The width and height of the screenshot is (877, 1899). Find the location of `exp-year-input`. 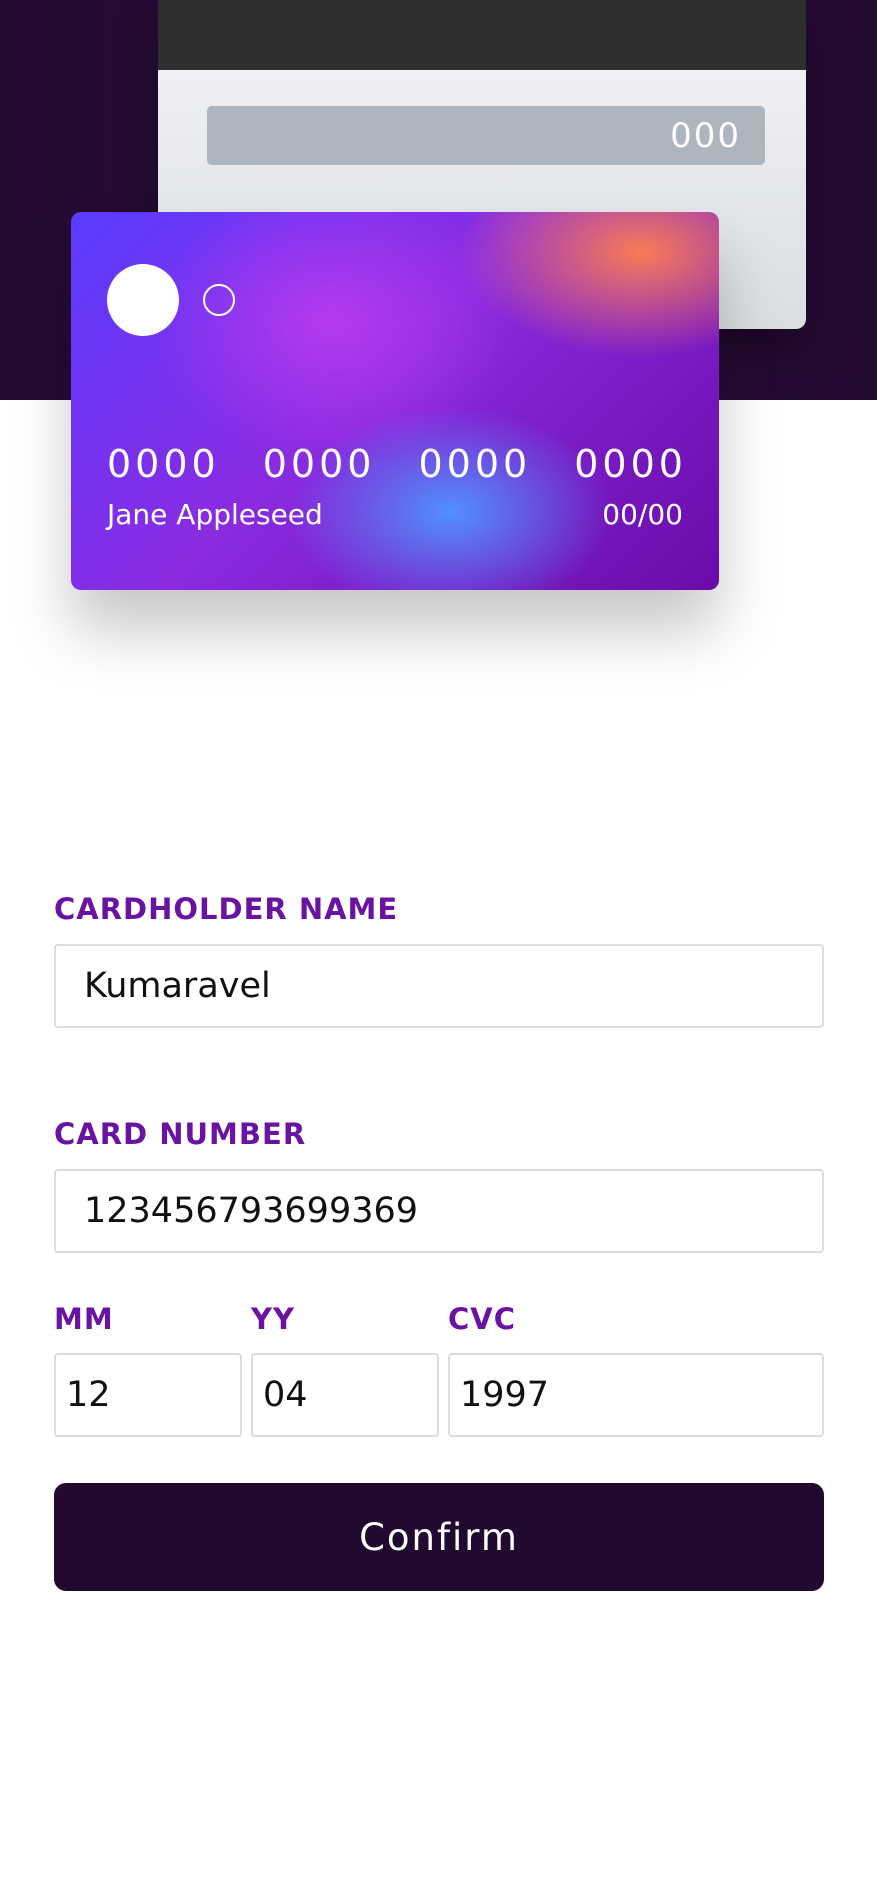

exp-year-input is located at coordinates (345, 1395).